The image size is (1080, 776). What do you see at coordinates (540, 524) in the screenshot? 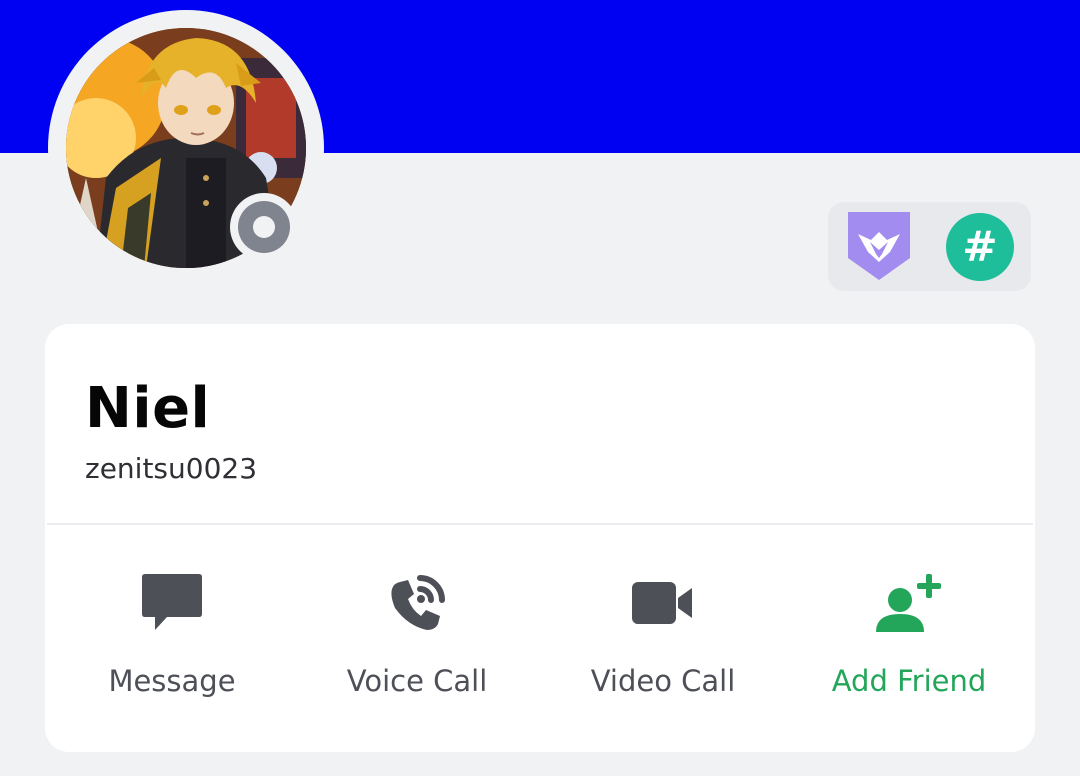
I see `divider` at bounding box center [540, 524].